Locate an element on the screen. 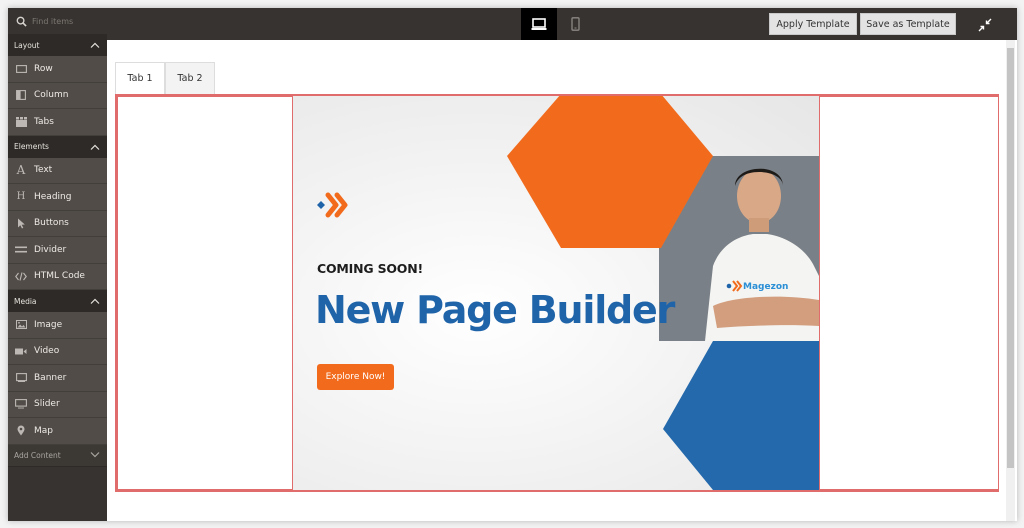 Image resolution: width=1024 pixels, height=528 pixels. sidebar-item-video: Video is located at coordinates (57, 351).